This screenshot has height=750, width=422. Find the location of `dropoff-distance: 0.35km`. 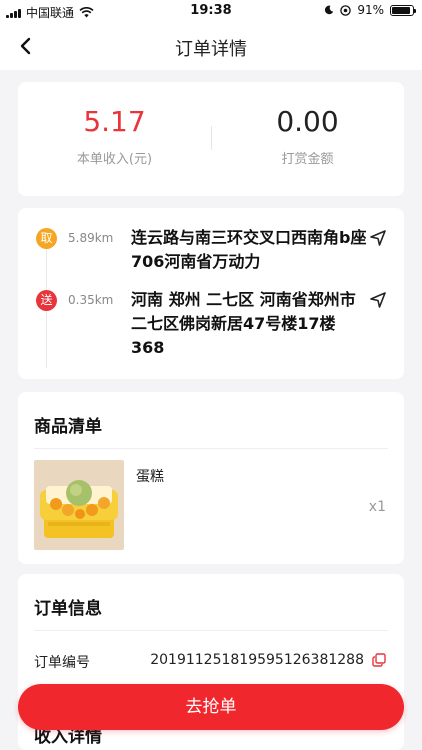

dropoff-distance: 0.35km is located at coordinates (91, 300).